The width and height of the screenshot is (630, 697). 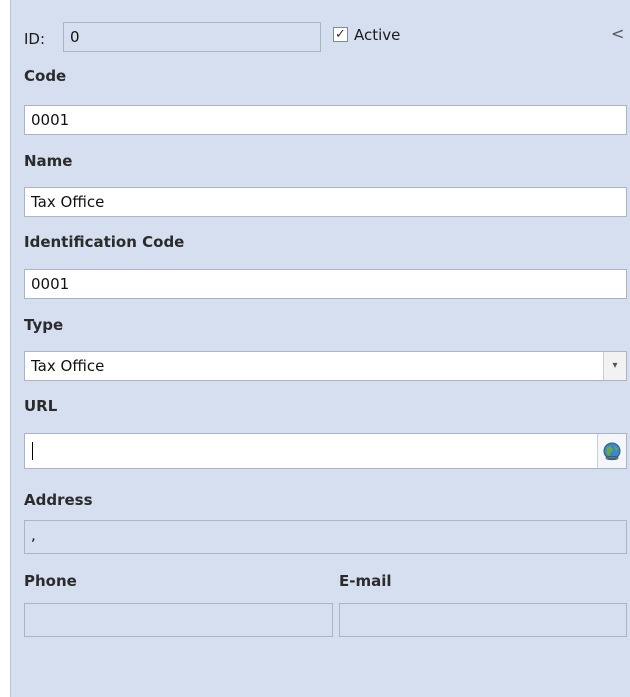 I want to click on chevron-down-icon: ▾, so click(x=614, y=366).